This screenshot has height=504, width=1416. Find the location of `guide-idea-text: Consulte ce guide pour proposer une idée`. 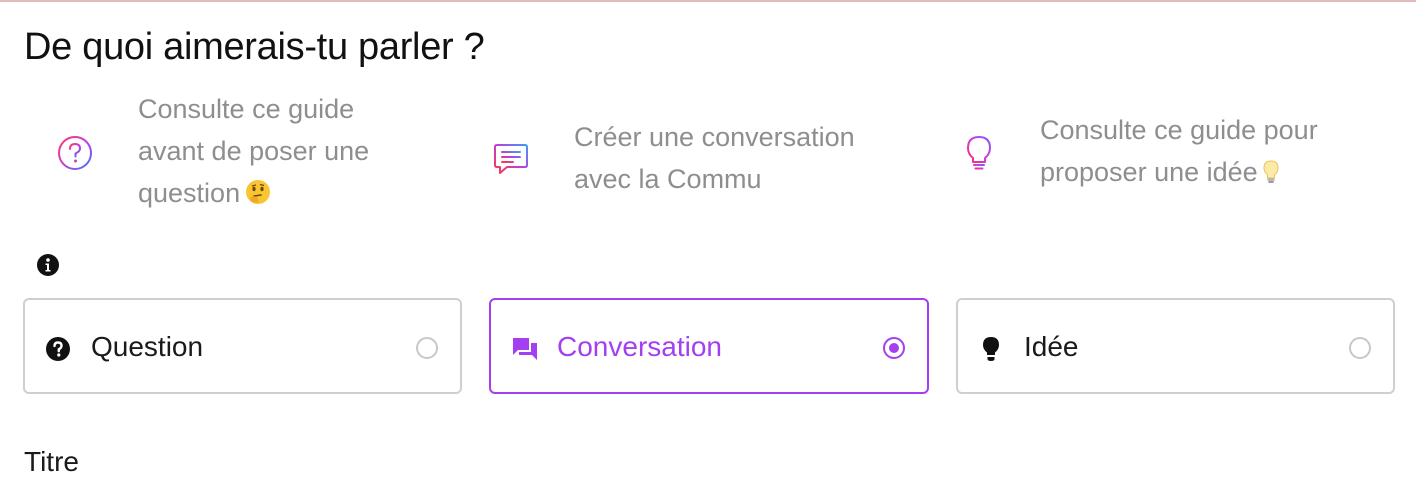

guide-idea-text: Consulte ce guide pour proposer une idée is located at coordinates (1210, 153).